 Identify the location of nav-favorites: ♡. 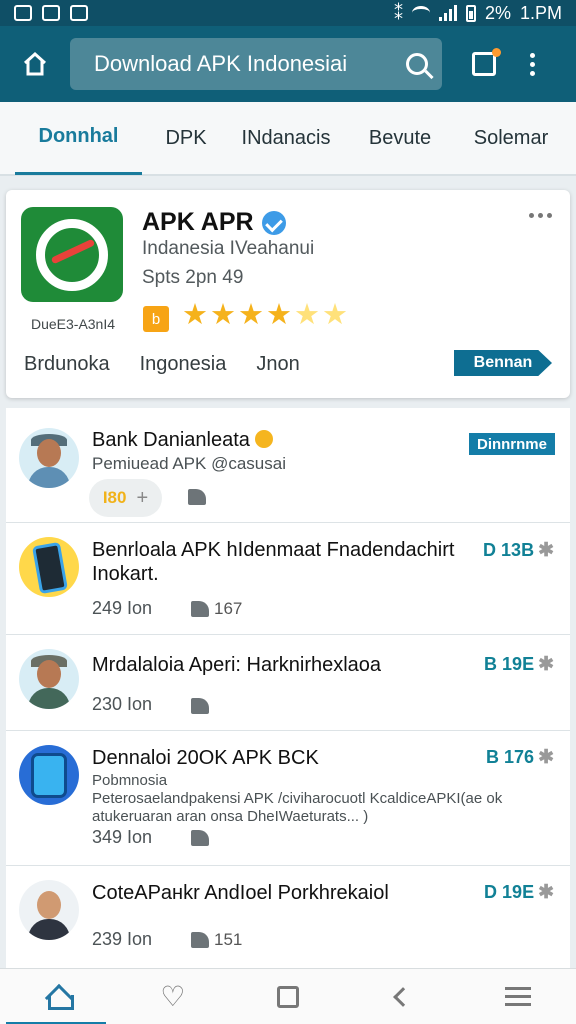
(172, 996).